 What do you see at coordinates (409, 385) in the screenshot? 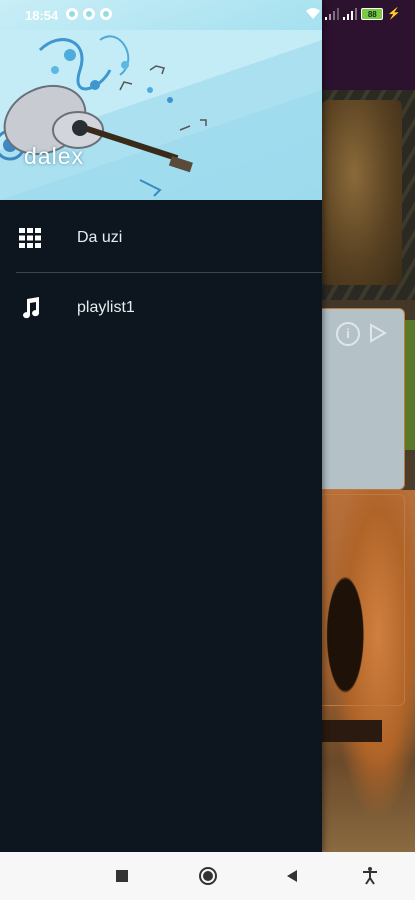
I see `background-plant` at bounding box center [409, 385].